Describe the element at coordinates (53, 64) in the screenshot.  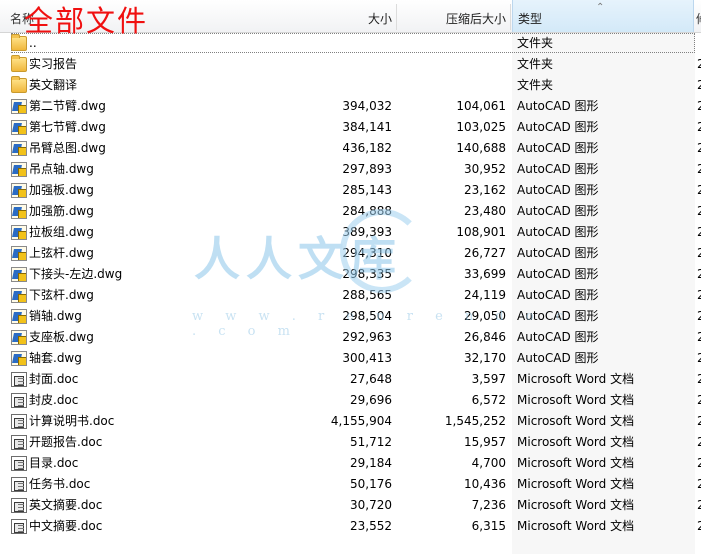
I see `file-name: 实习报告` at that location.